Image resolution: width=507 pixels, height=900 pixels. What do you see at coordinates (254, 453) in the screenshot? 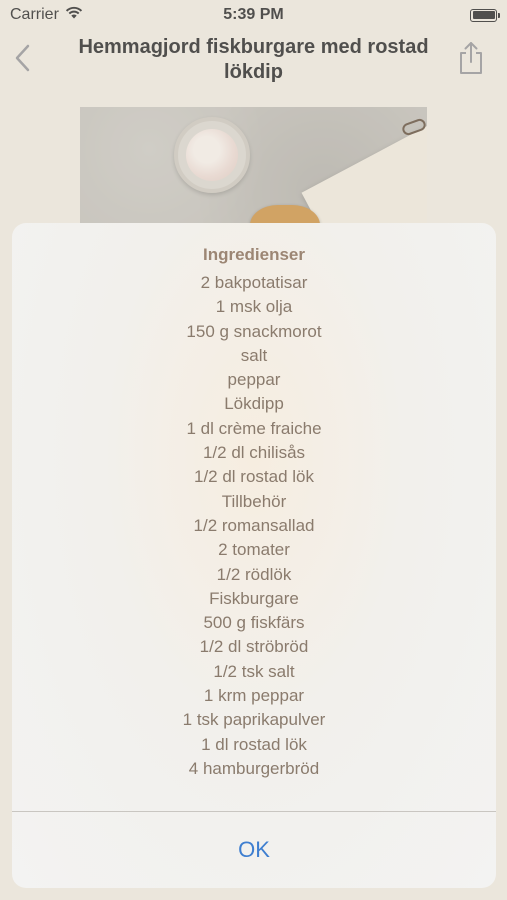
I see `ingredient-item: 1/2 dl chilisås` at bounding box center [254, 453].